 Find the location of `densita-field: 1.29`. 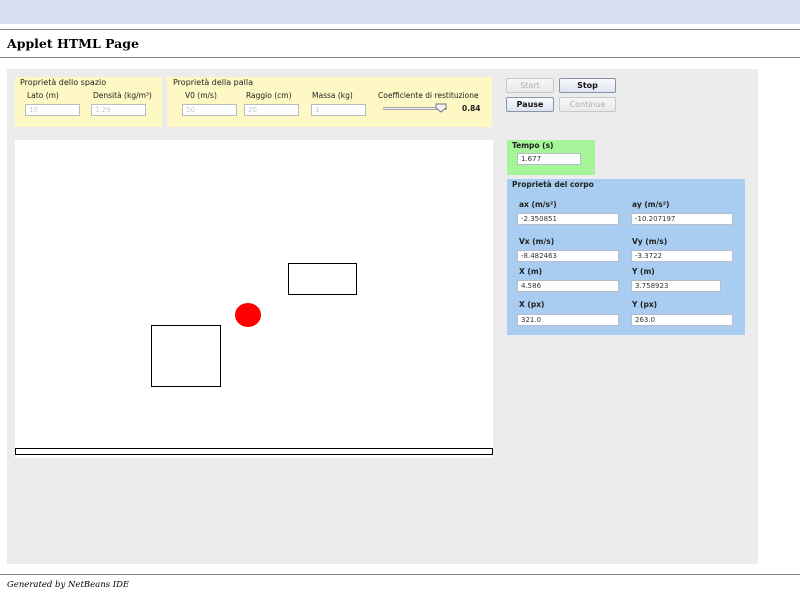

densita-field: 1.29 is located at coordinates (118, 110).